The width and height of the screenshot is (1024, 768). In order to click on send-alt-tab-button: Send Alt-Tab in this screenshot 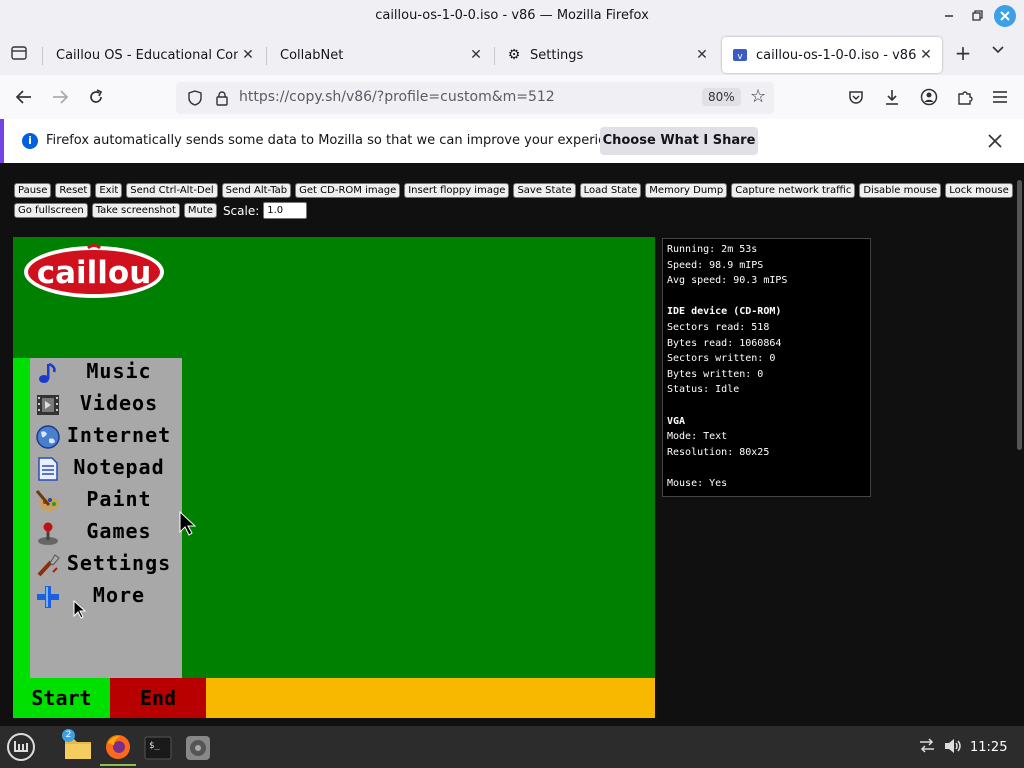, I will do `click(256, 190)`.